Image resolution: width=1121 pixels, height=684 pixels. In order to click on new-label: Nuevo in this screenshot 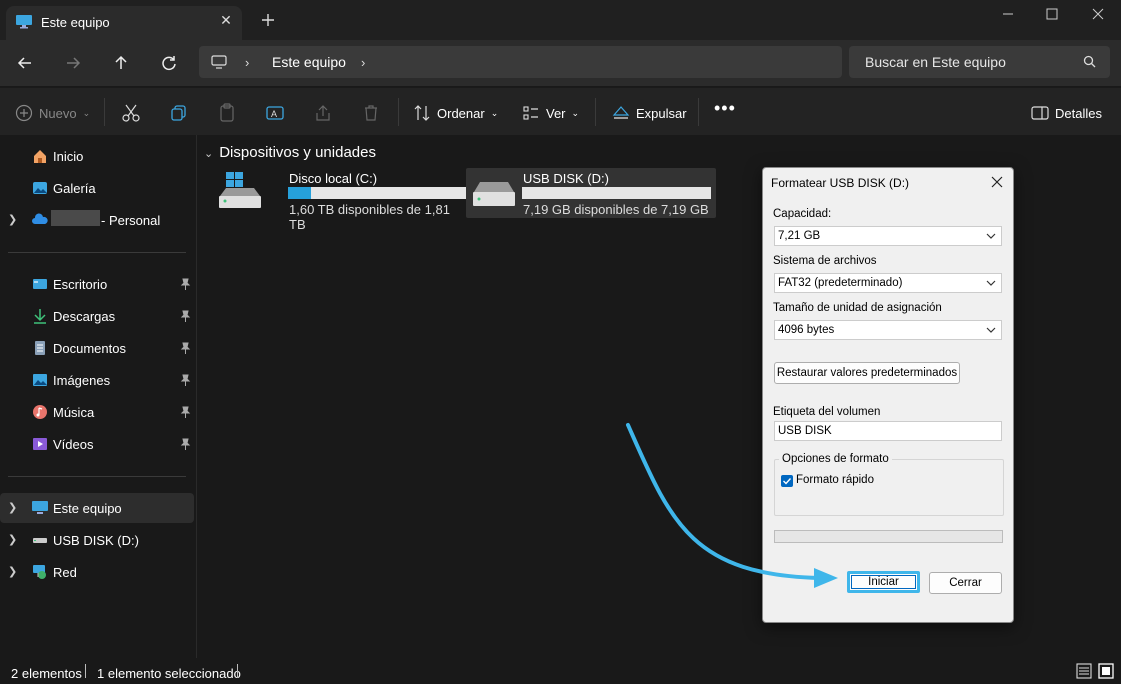, I will do `click(58, 113)`.